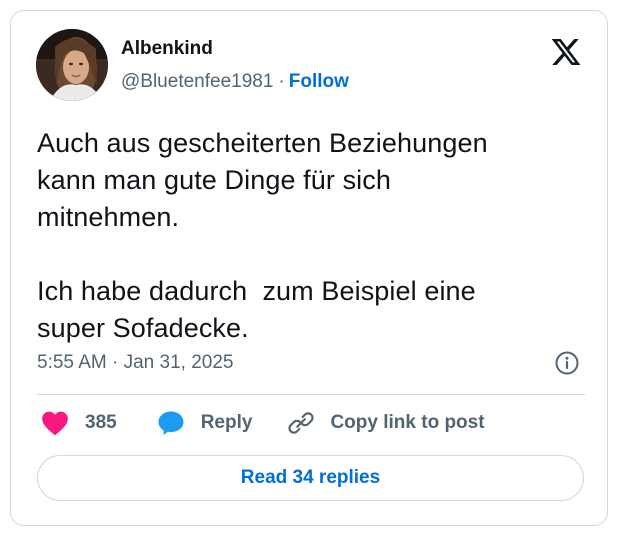 The height and width of the screenshot is (538, 620). Describe the element at coordinates (261, 423) in the screenshot. I see `action-bar: 385 Reply Copy link to post` at that location.